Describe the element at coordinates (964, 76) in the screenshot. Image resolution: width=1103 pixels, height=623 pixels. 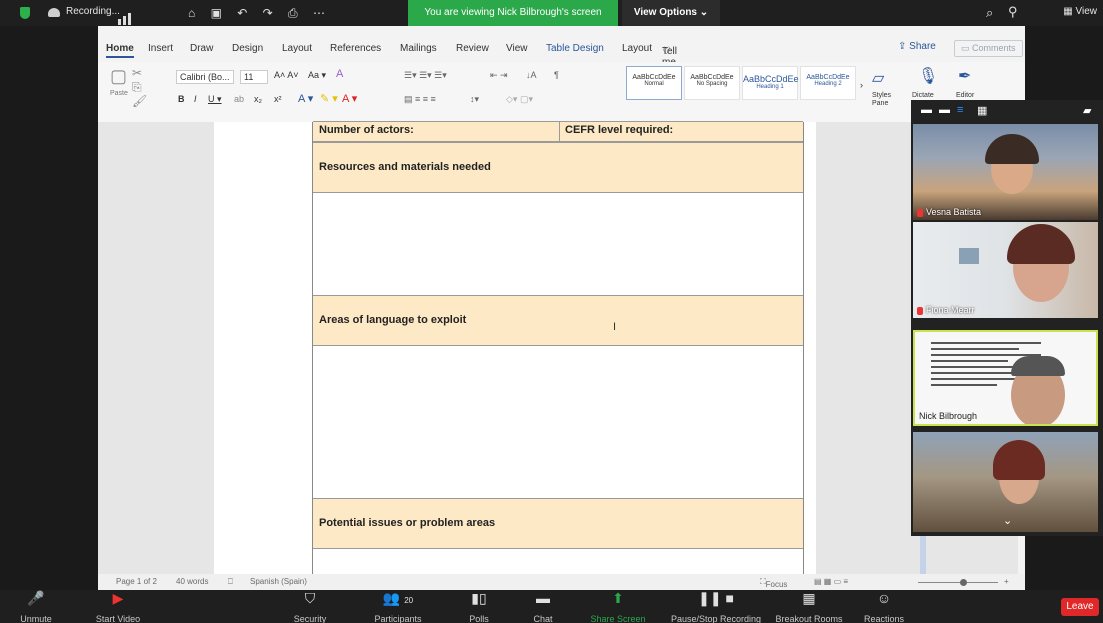
I see `editor-icon: ✒` at that location.